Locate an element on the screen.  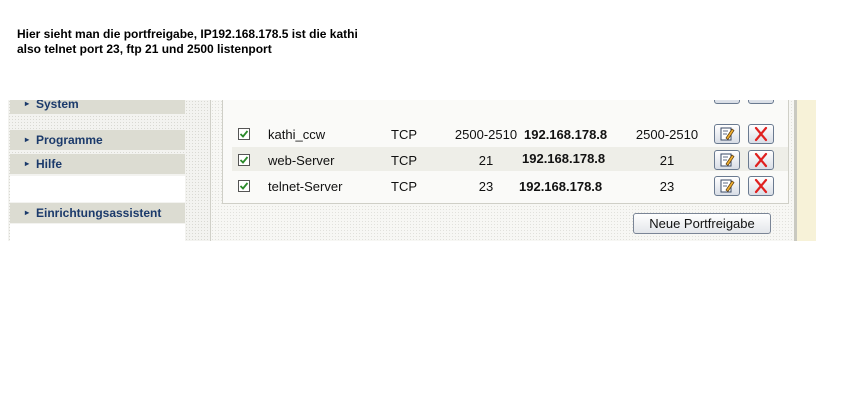
rule-name: telnet-Server is located at coordinates (305, 186).